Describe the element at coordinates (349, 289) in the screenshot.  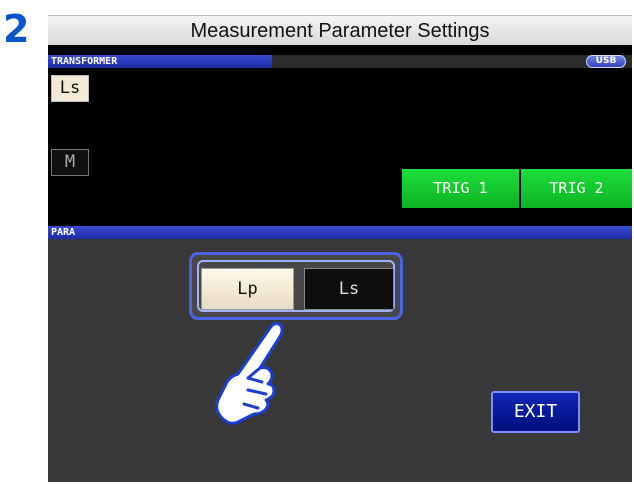
I see `para-option-ls-button: Ls` at that location.